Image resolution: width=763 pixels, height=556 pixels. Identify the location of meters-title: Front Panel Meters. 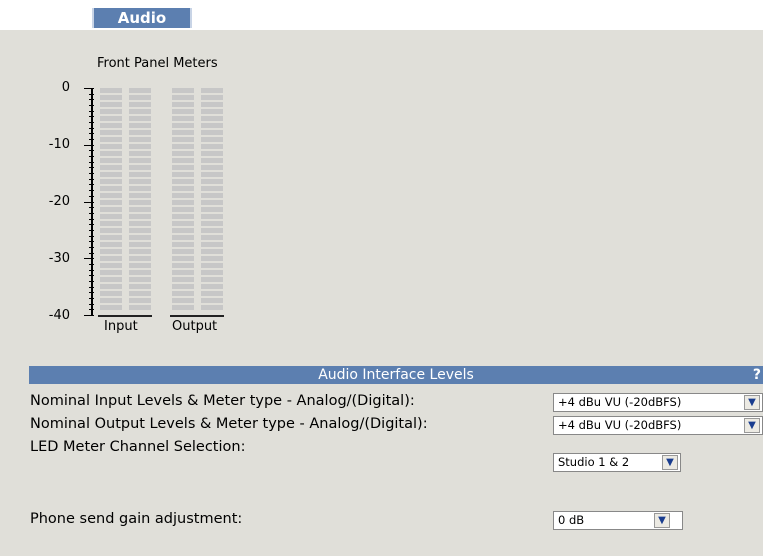
(157, 63).